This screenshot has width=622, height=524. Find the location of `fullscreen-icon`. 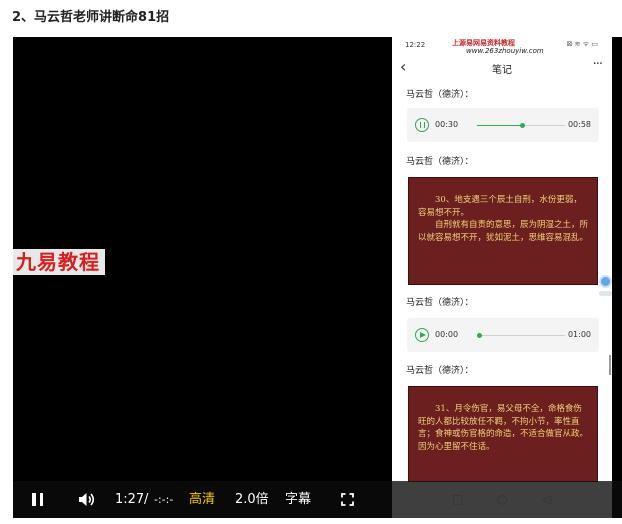

fullscreen-icon is located at coordinates (347, 499).